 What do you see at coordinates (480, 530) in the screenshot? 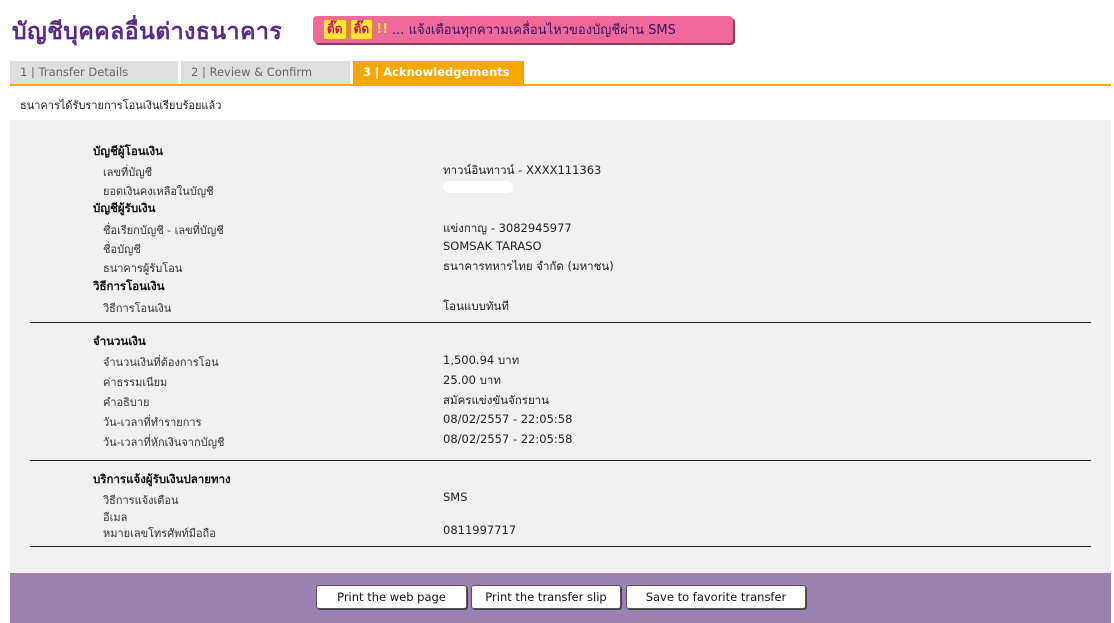
I see `phone-value: 0811997717` at bounding box center [480, 530].